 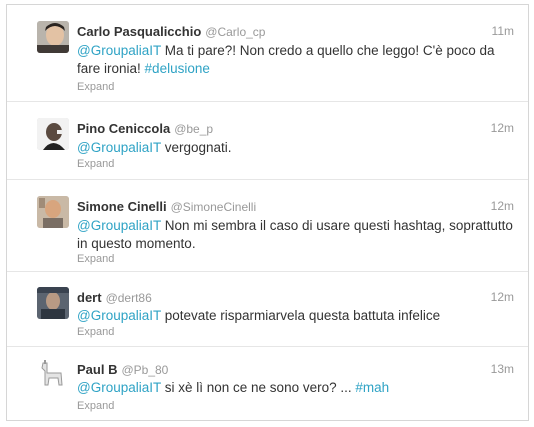 What do you see at coordinates (503, 31) in the screenshot?
I see `tweet-timestamp: 11m` at bounding box center [503, 31].